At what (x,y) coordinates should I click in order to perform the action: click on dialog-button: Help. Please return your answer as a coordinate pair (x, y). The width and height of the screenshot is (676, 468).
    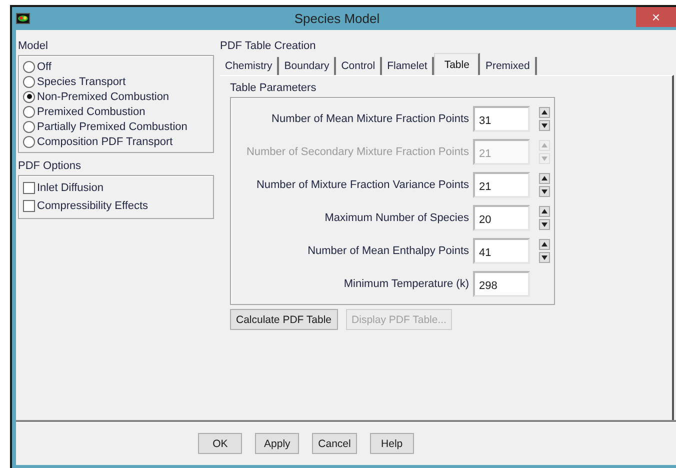
    Looking at the image, I should click on (392, 443).